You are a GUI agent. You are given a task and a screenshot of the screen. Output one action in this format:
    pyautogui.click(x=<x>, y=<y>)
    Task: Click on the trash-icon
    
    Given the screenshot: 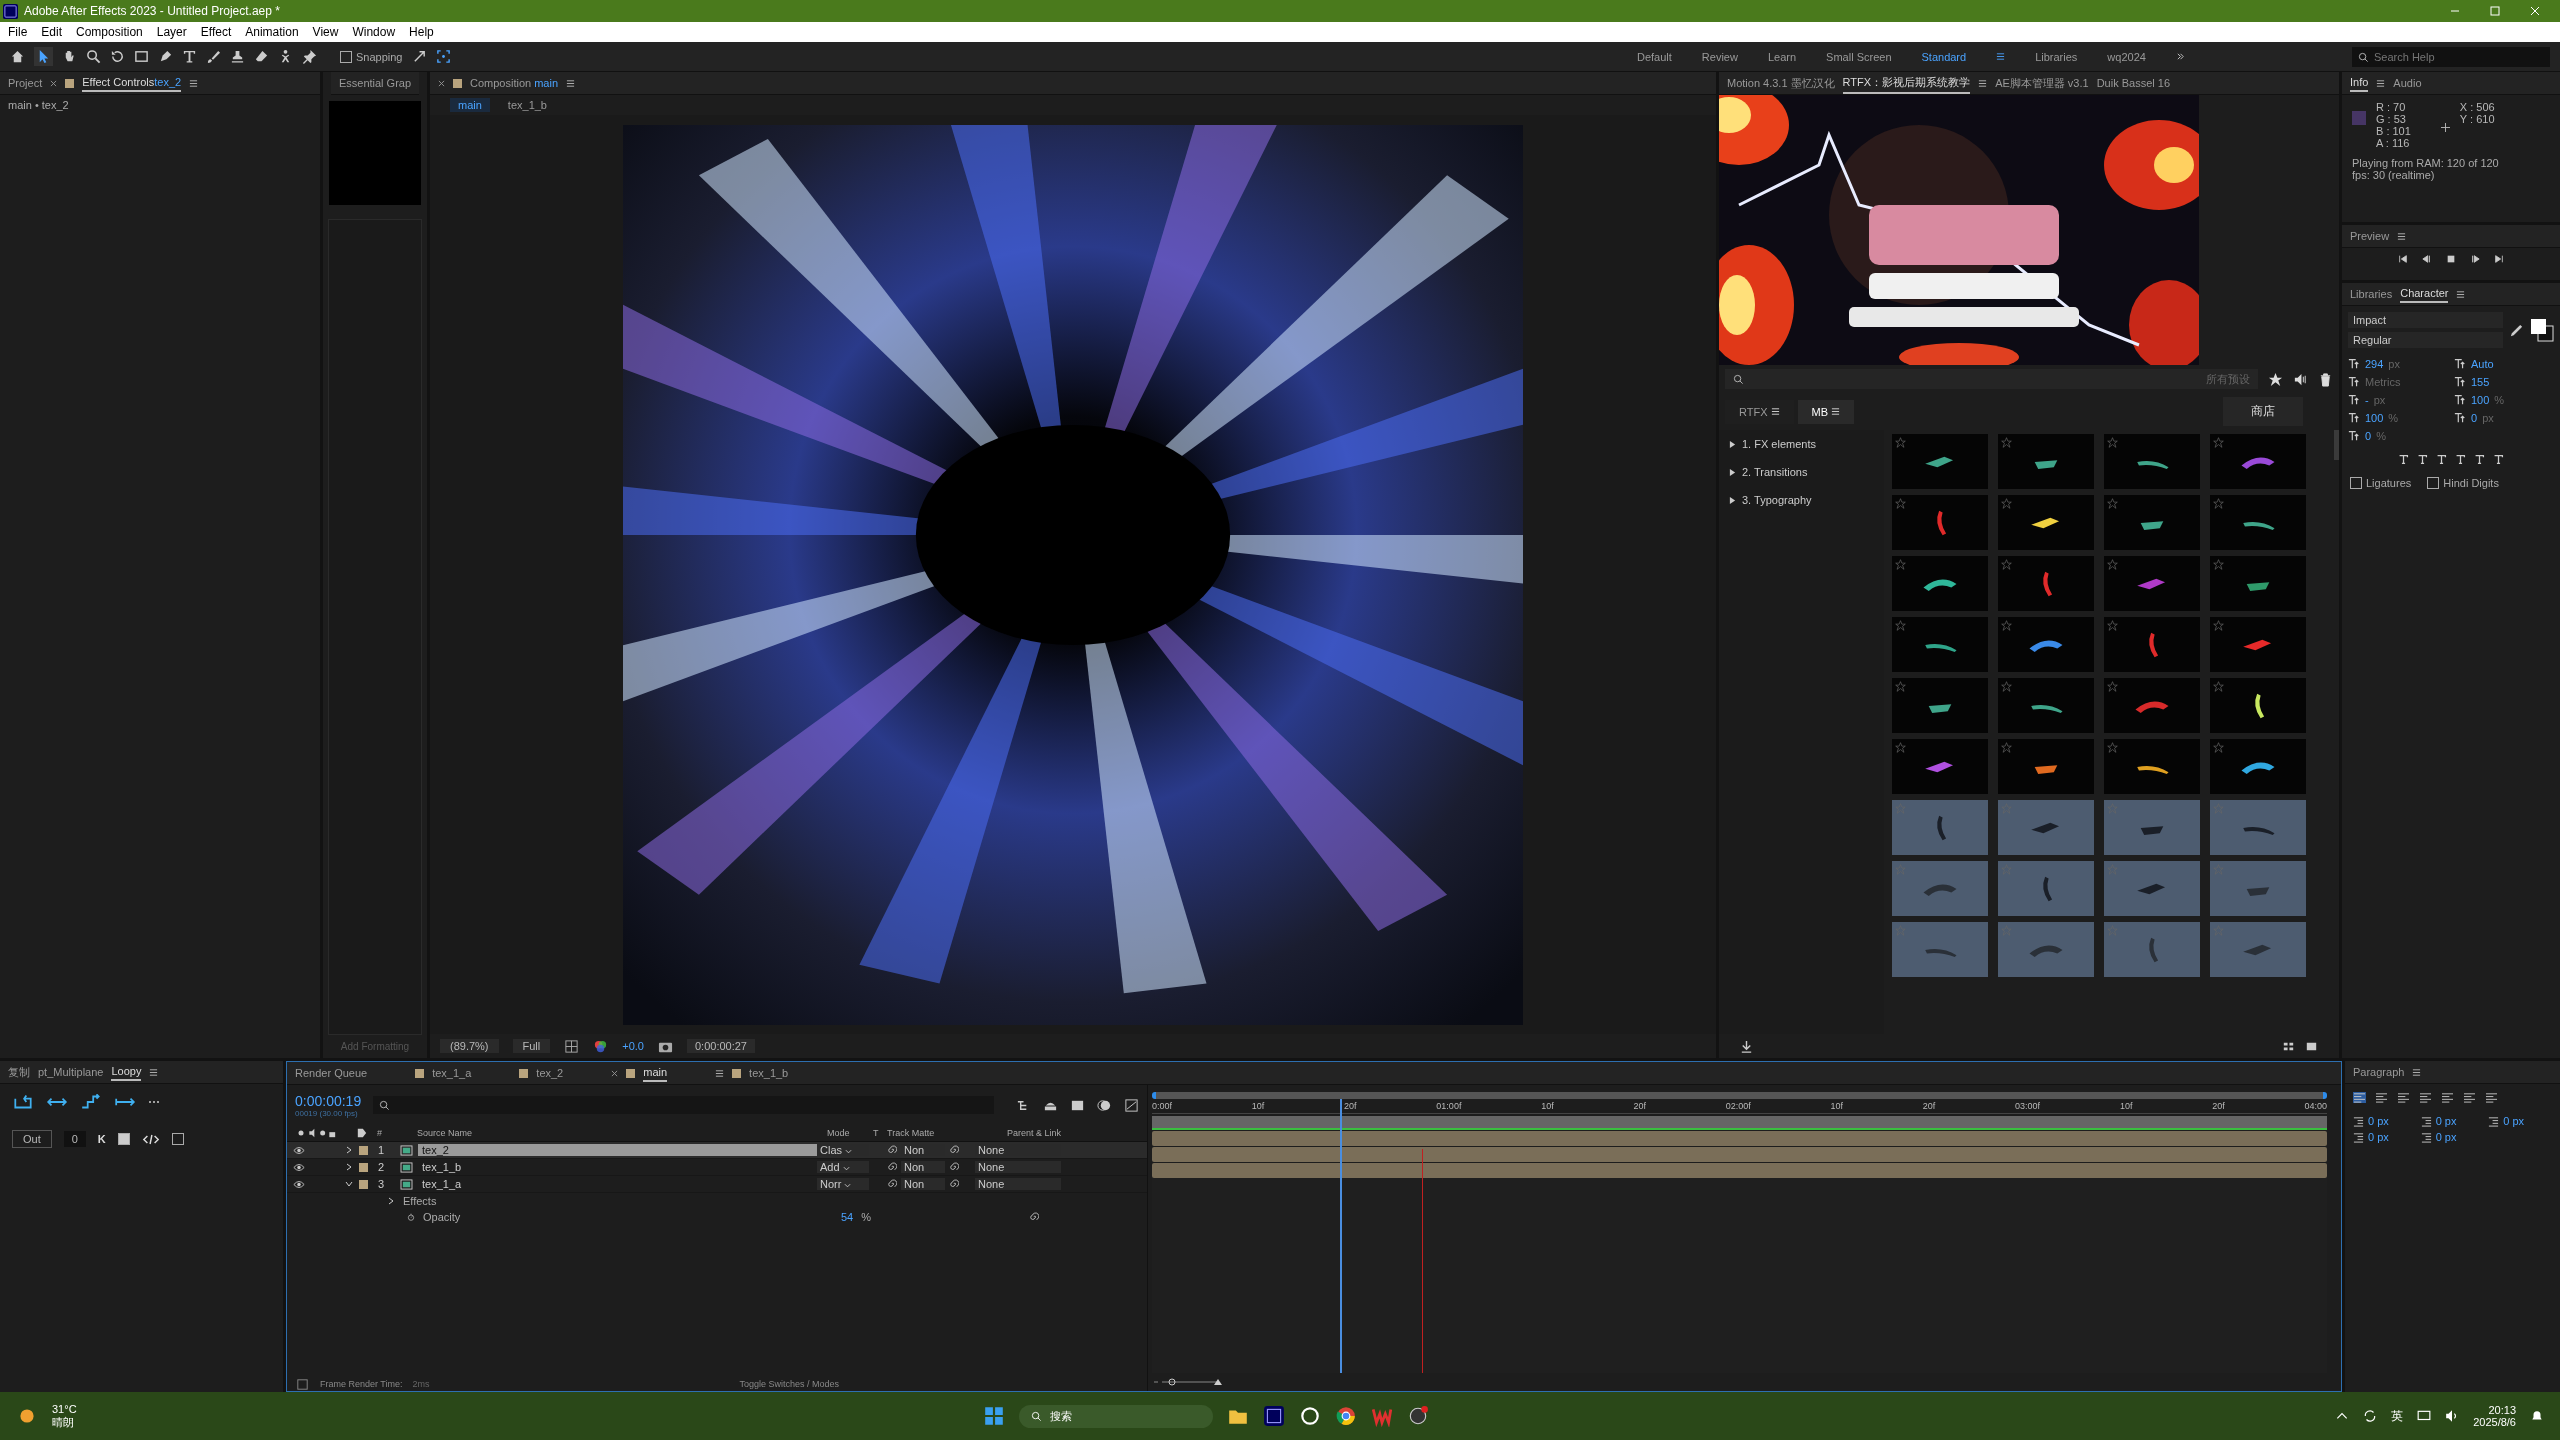 What is the action you would take?
    pyautogui.click(x=2325, y=379)
    